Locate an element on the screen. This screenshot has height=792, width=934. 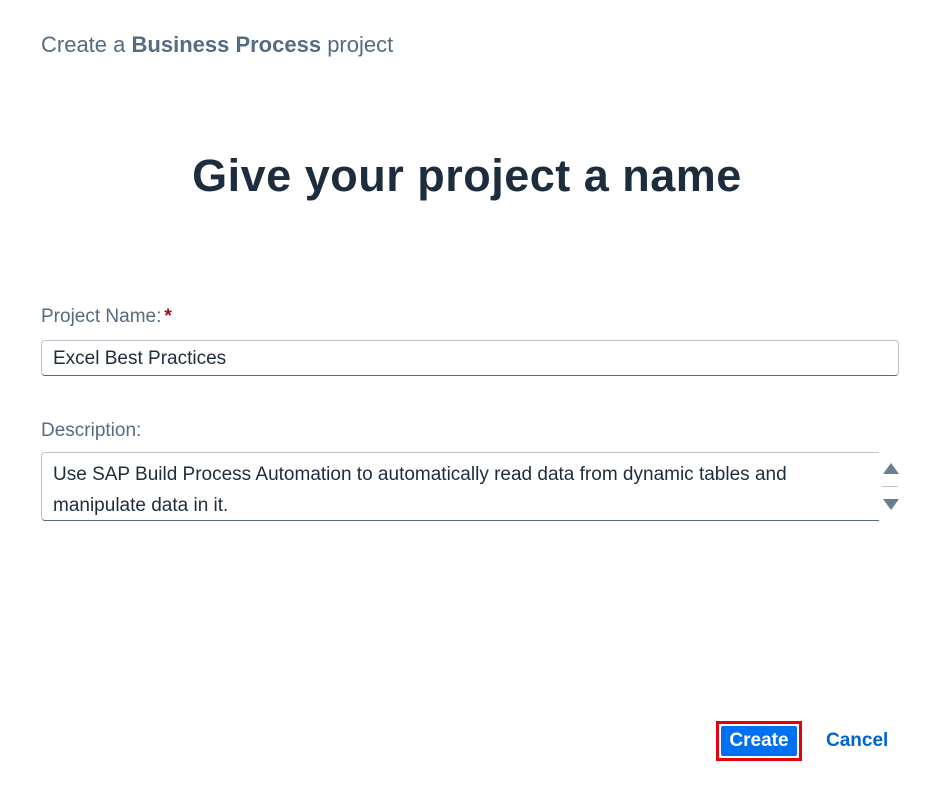
header-prefix: Create a is located at coordinates (83, 44).